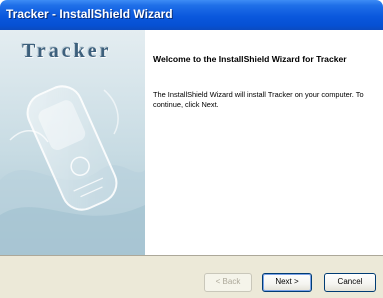  I want to click on cancel-button: Cancel, so click(350, 282).